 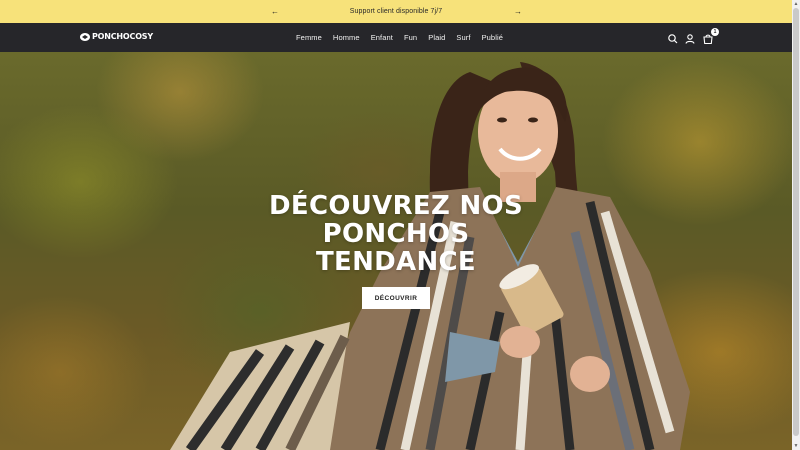 What do you see at coordinates (690, 38) in the screenshot?
I see `account-icon` at bounding box center [690, 38].